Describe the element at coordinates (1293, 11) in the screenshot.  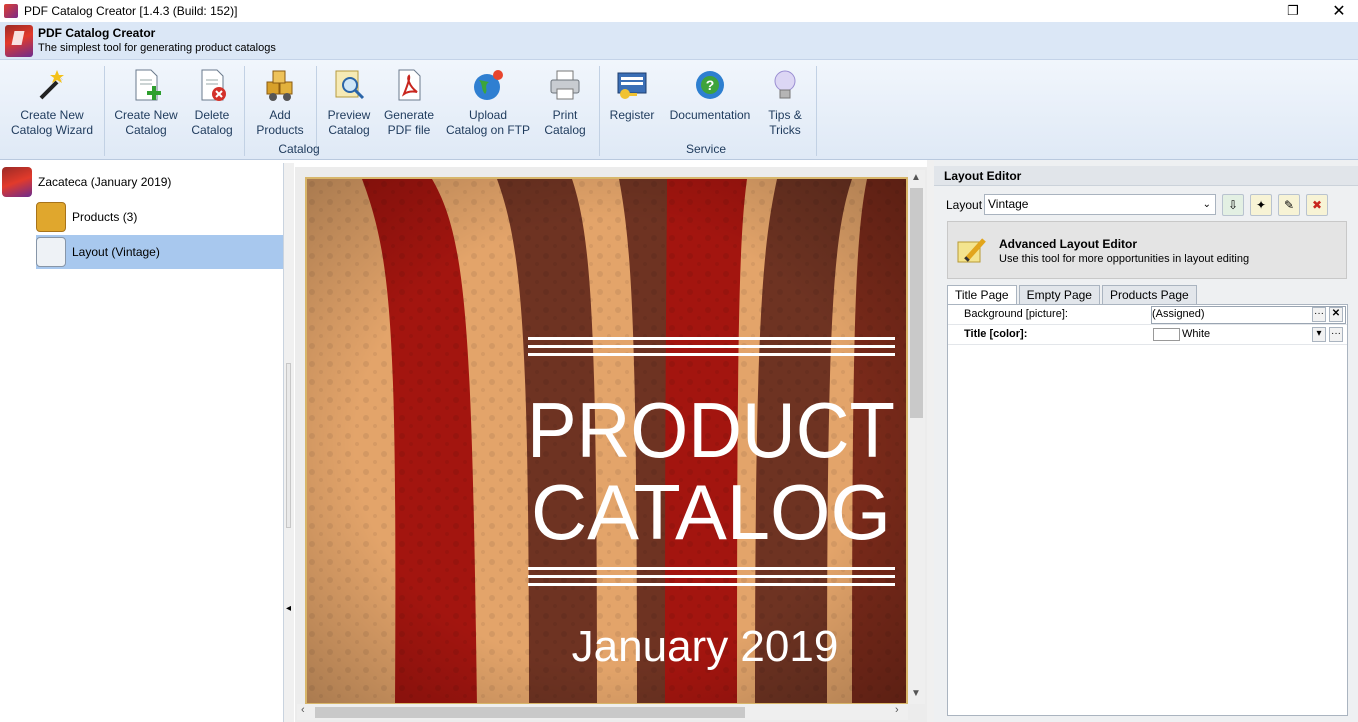
I see `restore-window-button: ❐` at that location.